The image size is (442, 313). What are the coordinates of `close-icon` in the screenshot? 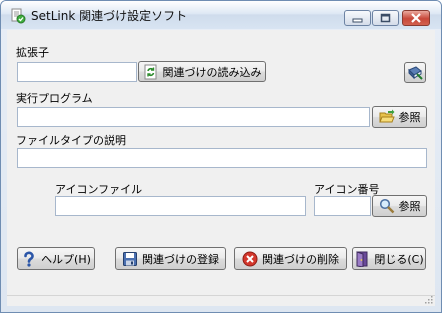 It's located at (416, 18).